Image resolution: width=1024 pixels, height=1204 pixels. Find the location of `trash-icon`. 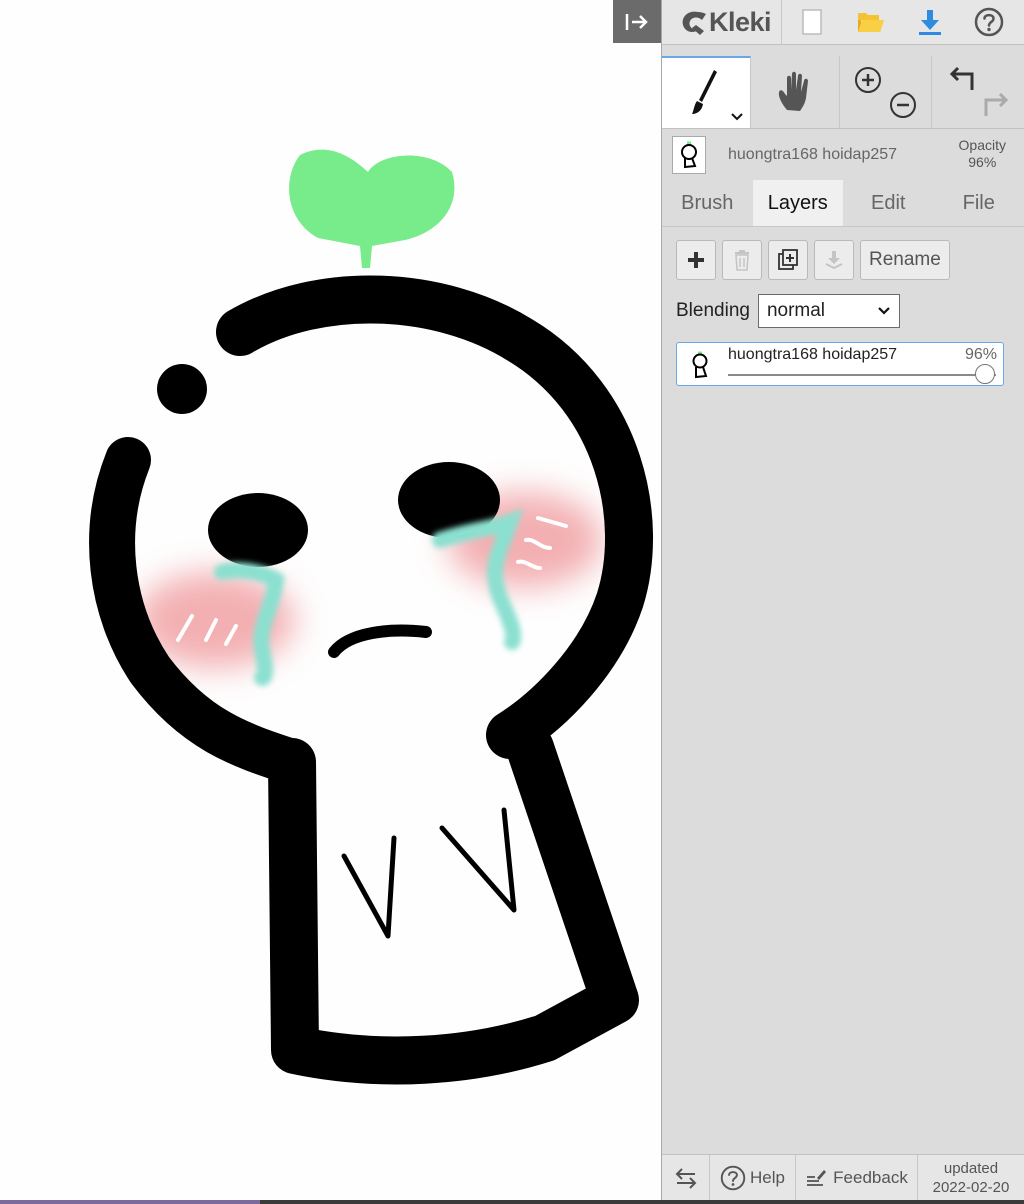

trash-icon is located at coordinates (742, 260).